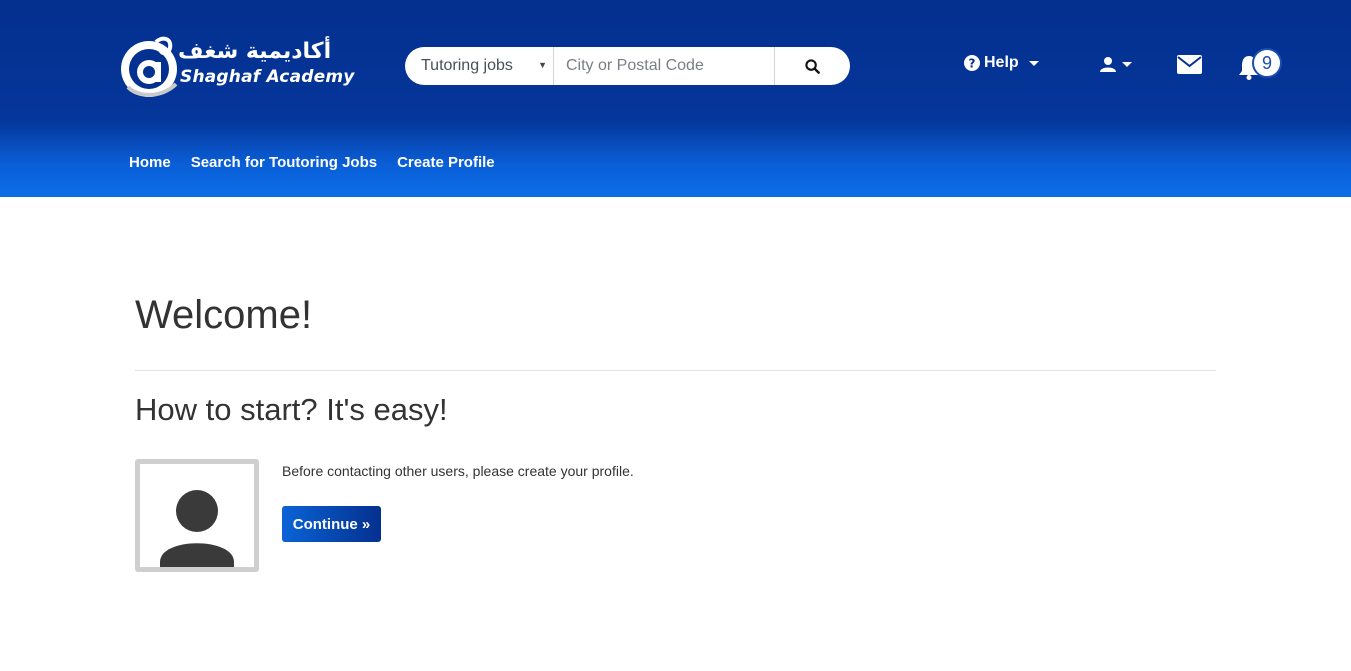  What do you see at coordinates (224, 315) in the screenshot?
I see `page-title: Welcome!` at bounding box center [224, 315].